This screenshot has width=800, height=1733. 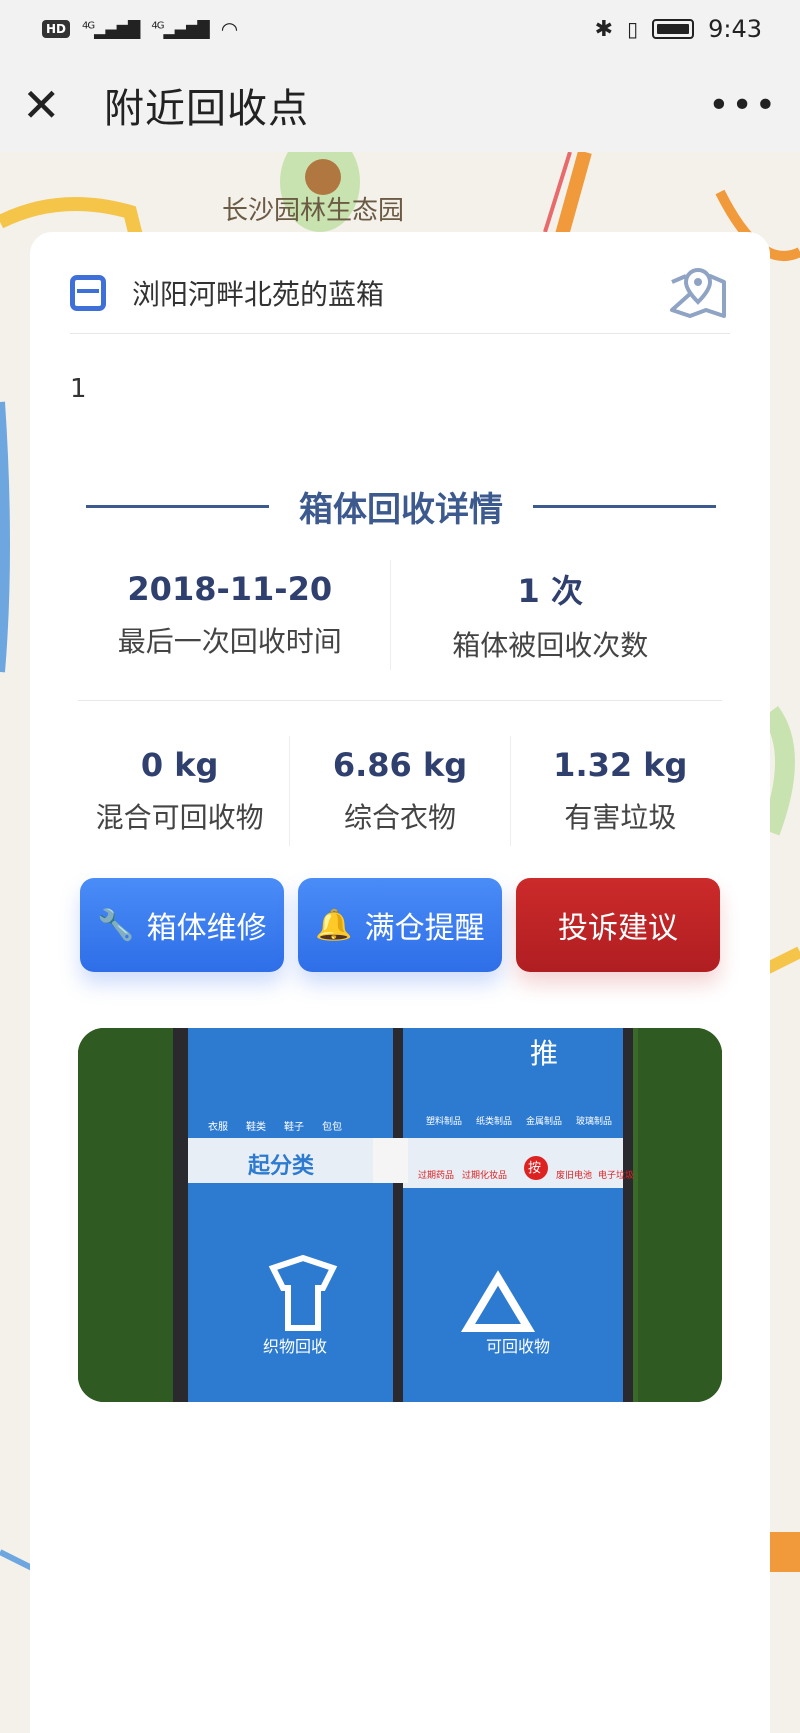 I want to click on bell-icon: 🔔, so click(x=334, y=925).